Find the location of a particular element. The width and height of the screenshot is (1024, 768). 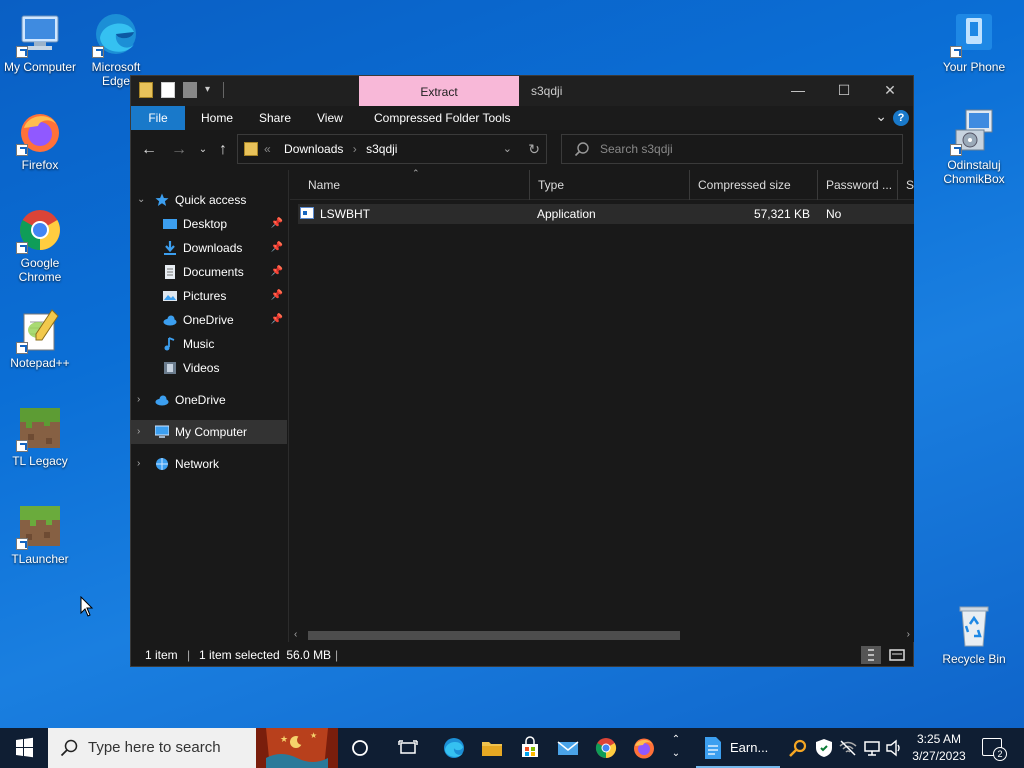

security-shield-icon is located at coordinates (824, 748).